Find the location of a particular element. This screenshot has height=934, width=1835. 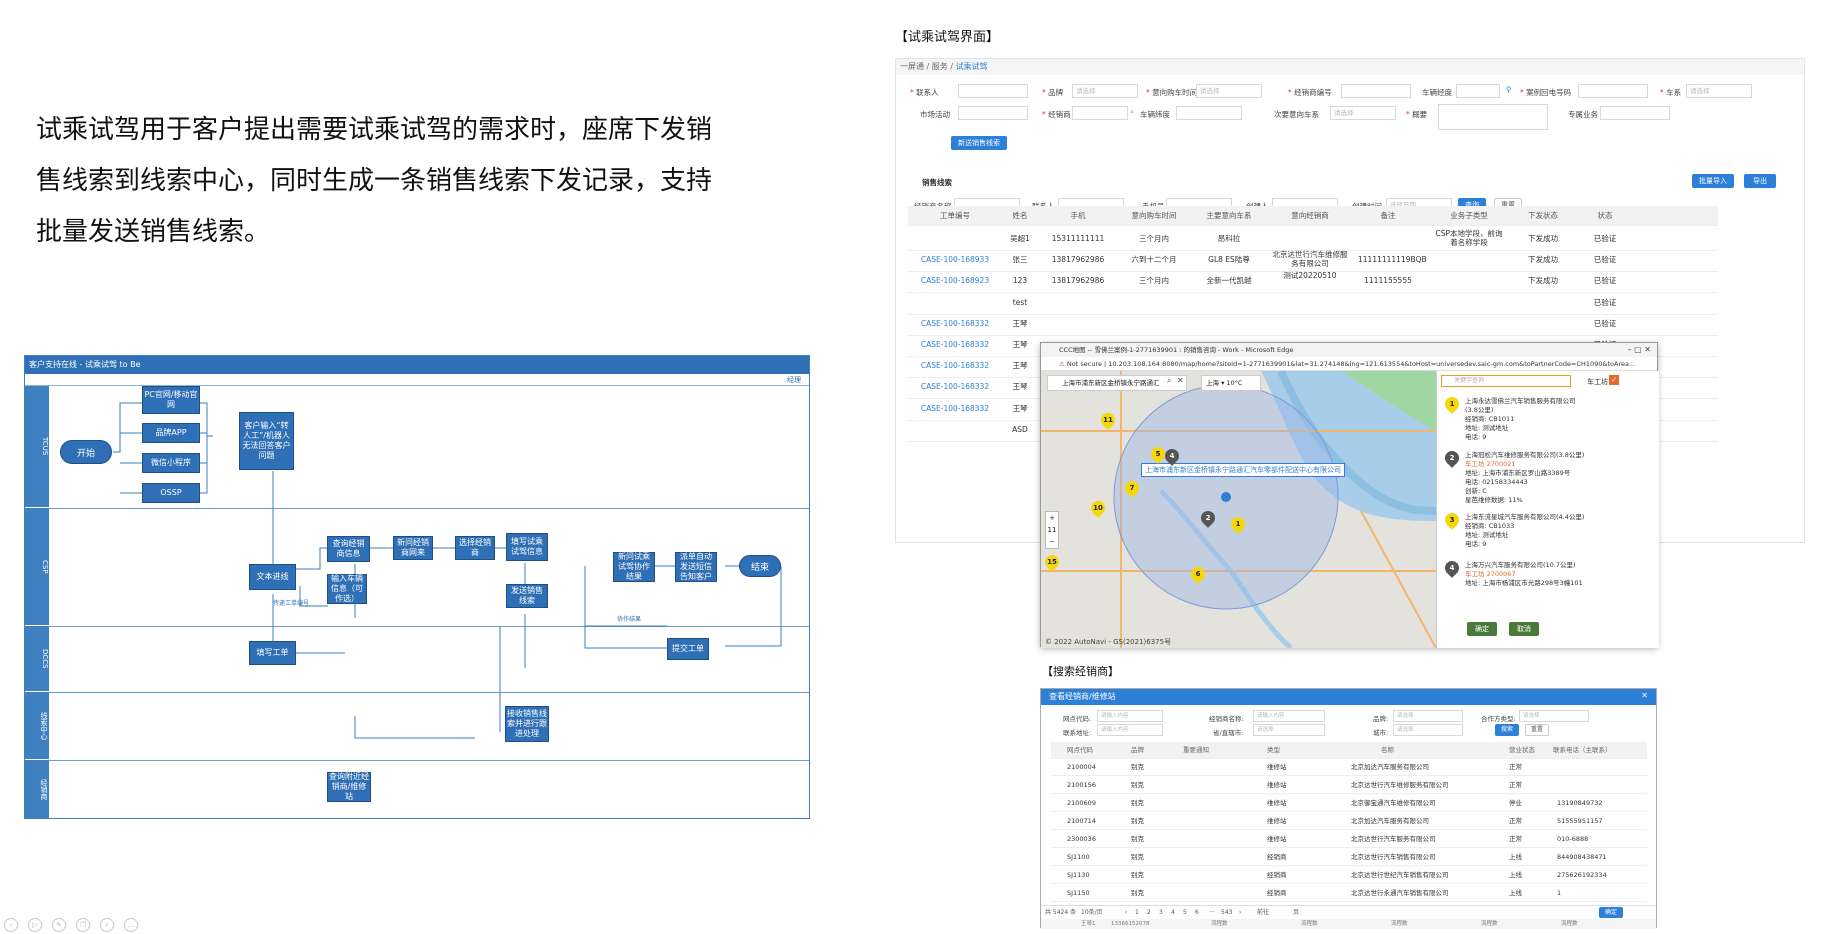

breadcrumb-item-service: 服务 is located at coordinates (940, 66).